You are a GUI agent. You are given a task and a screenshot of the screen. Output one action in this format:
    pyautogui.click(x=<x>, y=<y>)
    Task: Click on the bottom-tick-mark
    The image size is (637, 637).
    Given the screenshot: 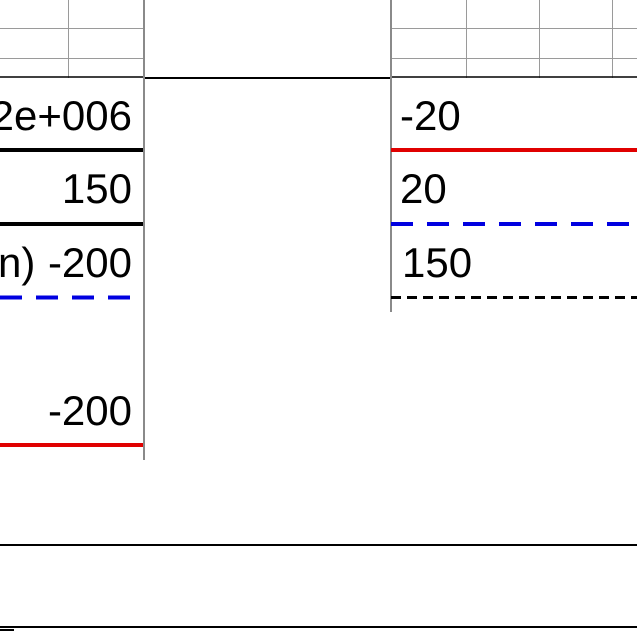 What is the action you would take?
    pyautogui.click(x=7, y=630)
    